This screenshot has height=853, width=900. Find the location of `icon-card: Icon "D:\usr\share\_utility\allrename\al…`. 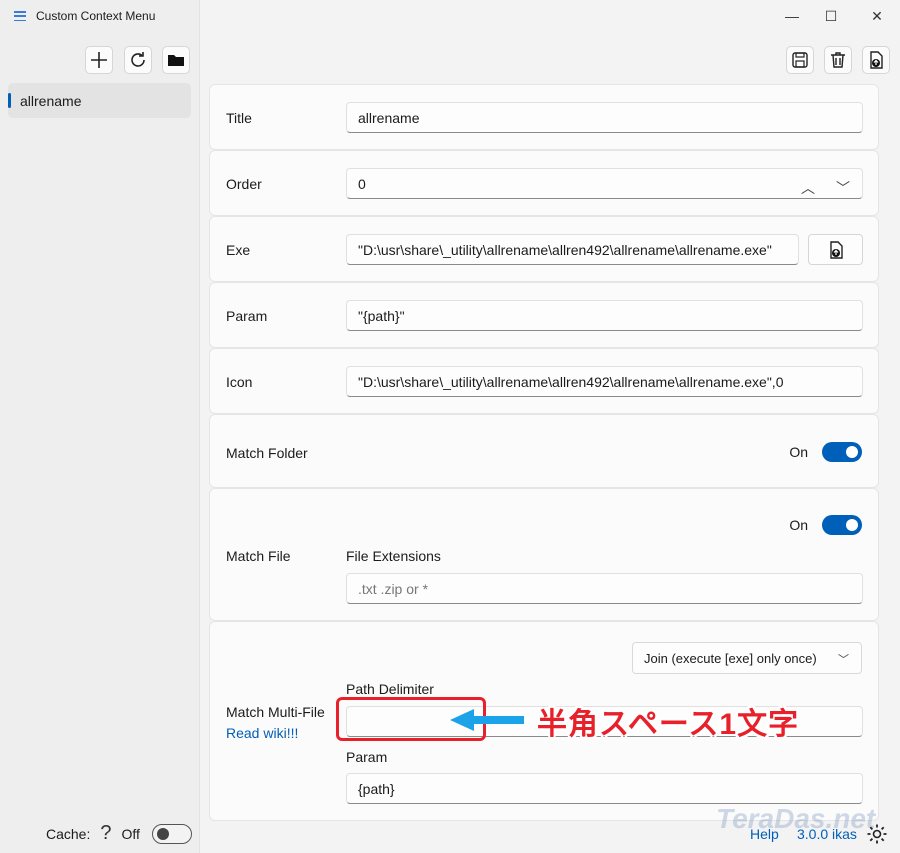

icon-card: Icon "D:\usr\share\_utility\allrename\al… is located at coordinates (544, 381).